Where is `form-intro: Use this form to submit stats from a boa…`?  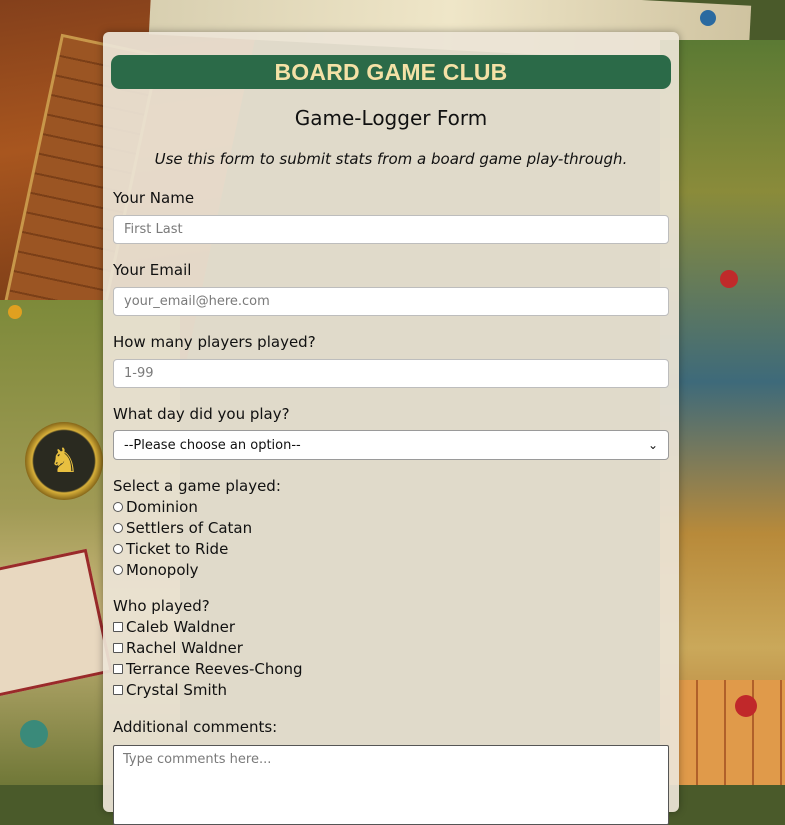 form-intro: Use this form to submit stats from a boa… is located at coordinates (391, 159).